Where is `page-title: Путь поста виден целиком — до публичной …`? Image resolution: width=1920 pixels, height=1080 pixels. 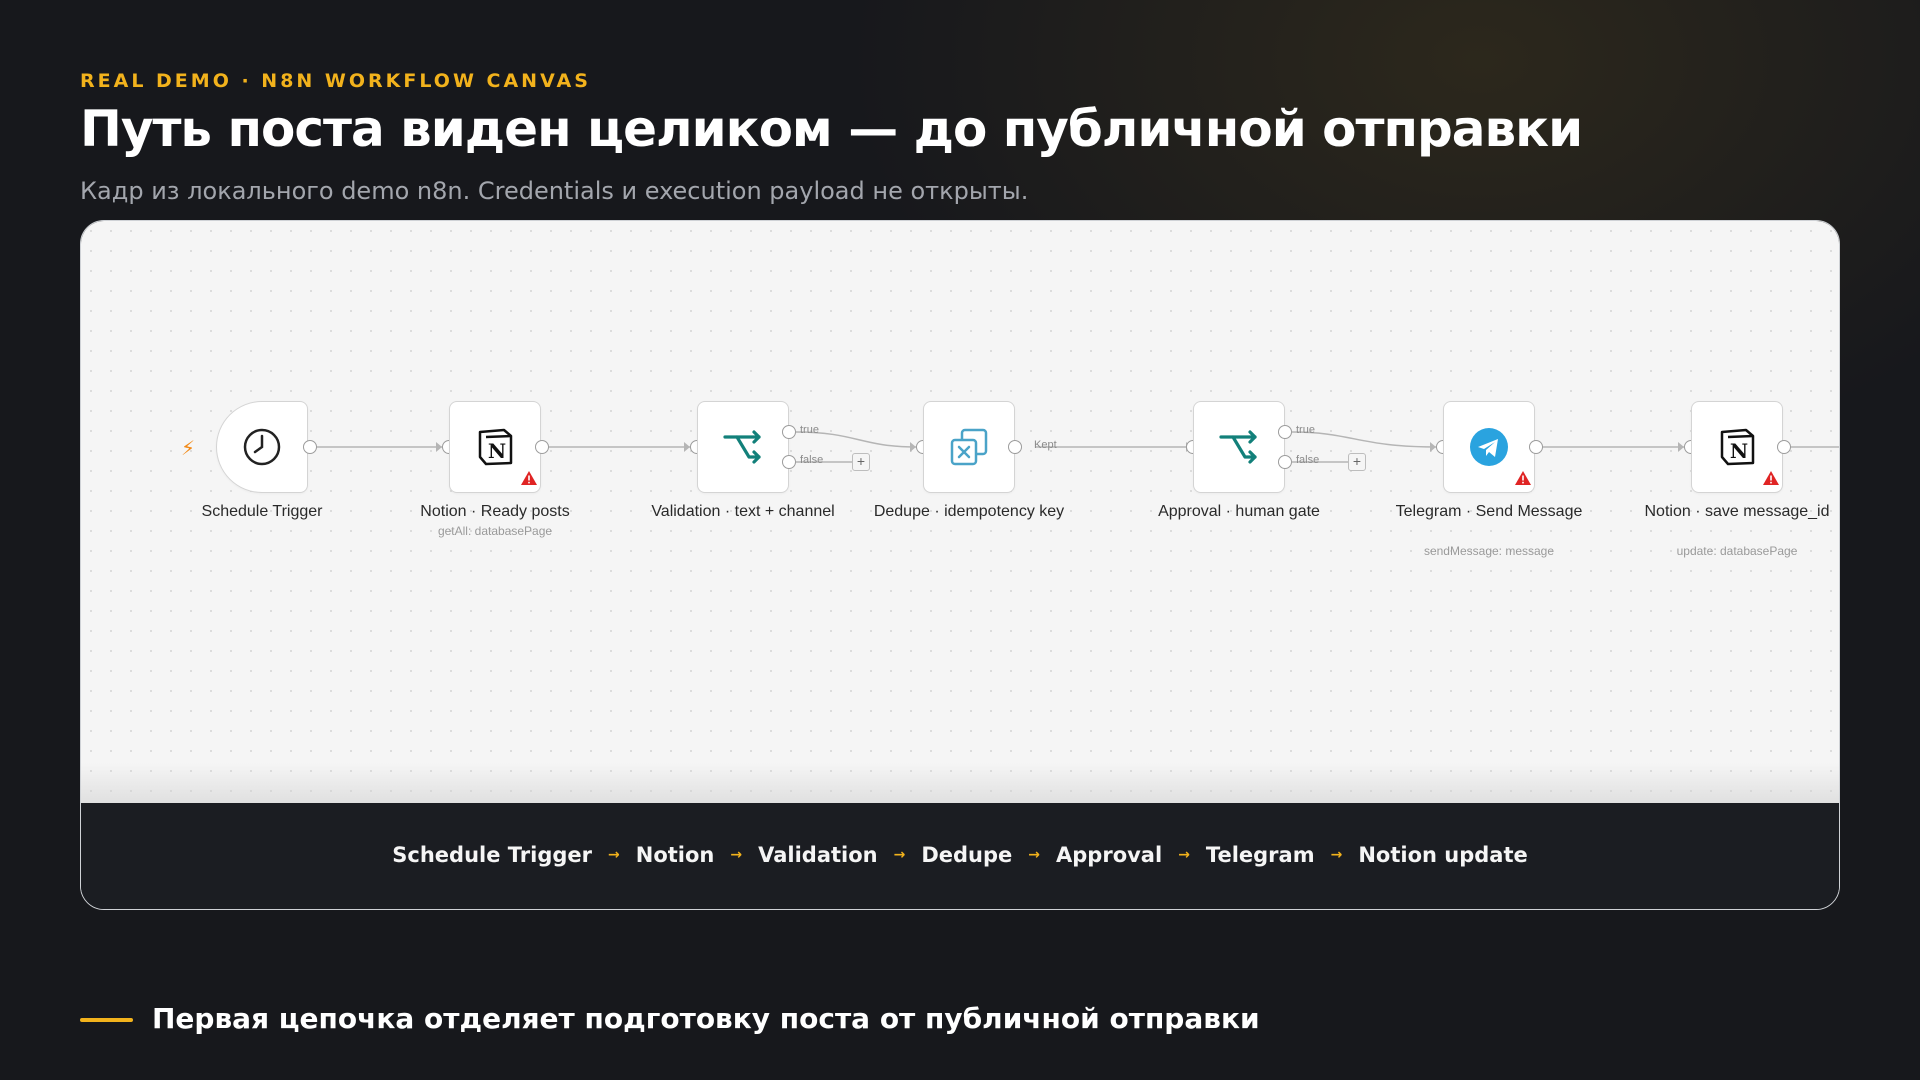
page-title: Путь поста виден целиком — до публичной … is located at coordinates (831, 129).